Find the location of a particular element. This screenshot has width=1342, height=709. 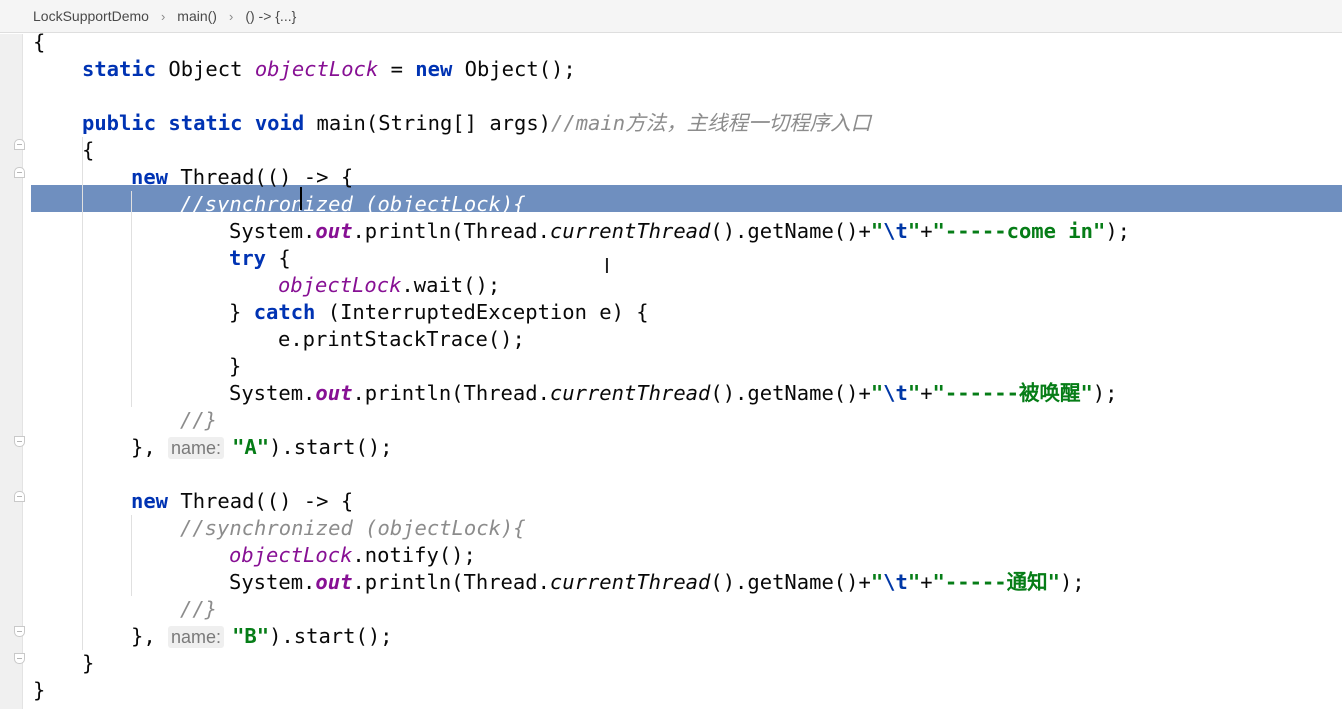

code-token: (InterruptedException e) { is located at coordinates (482, 312).